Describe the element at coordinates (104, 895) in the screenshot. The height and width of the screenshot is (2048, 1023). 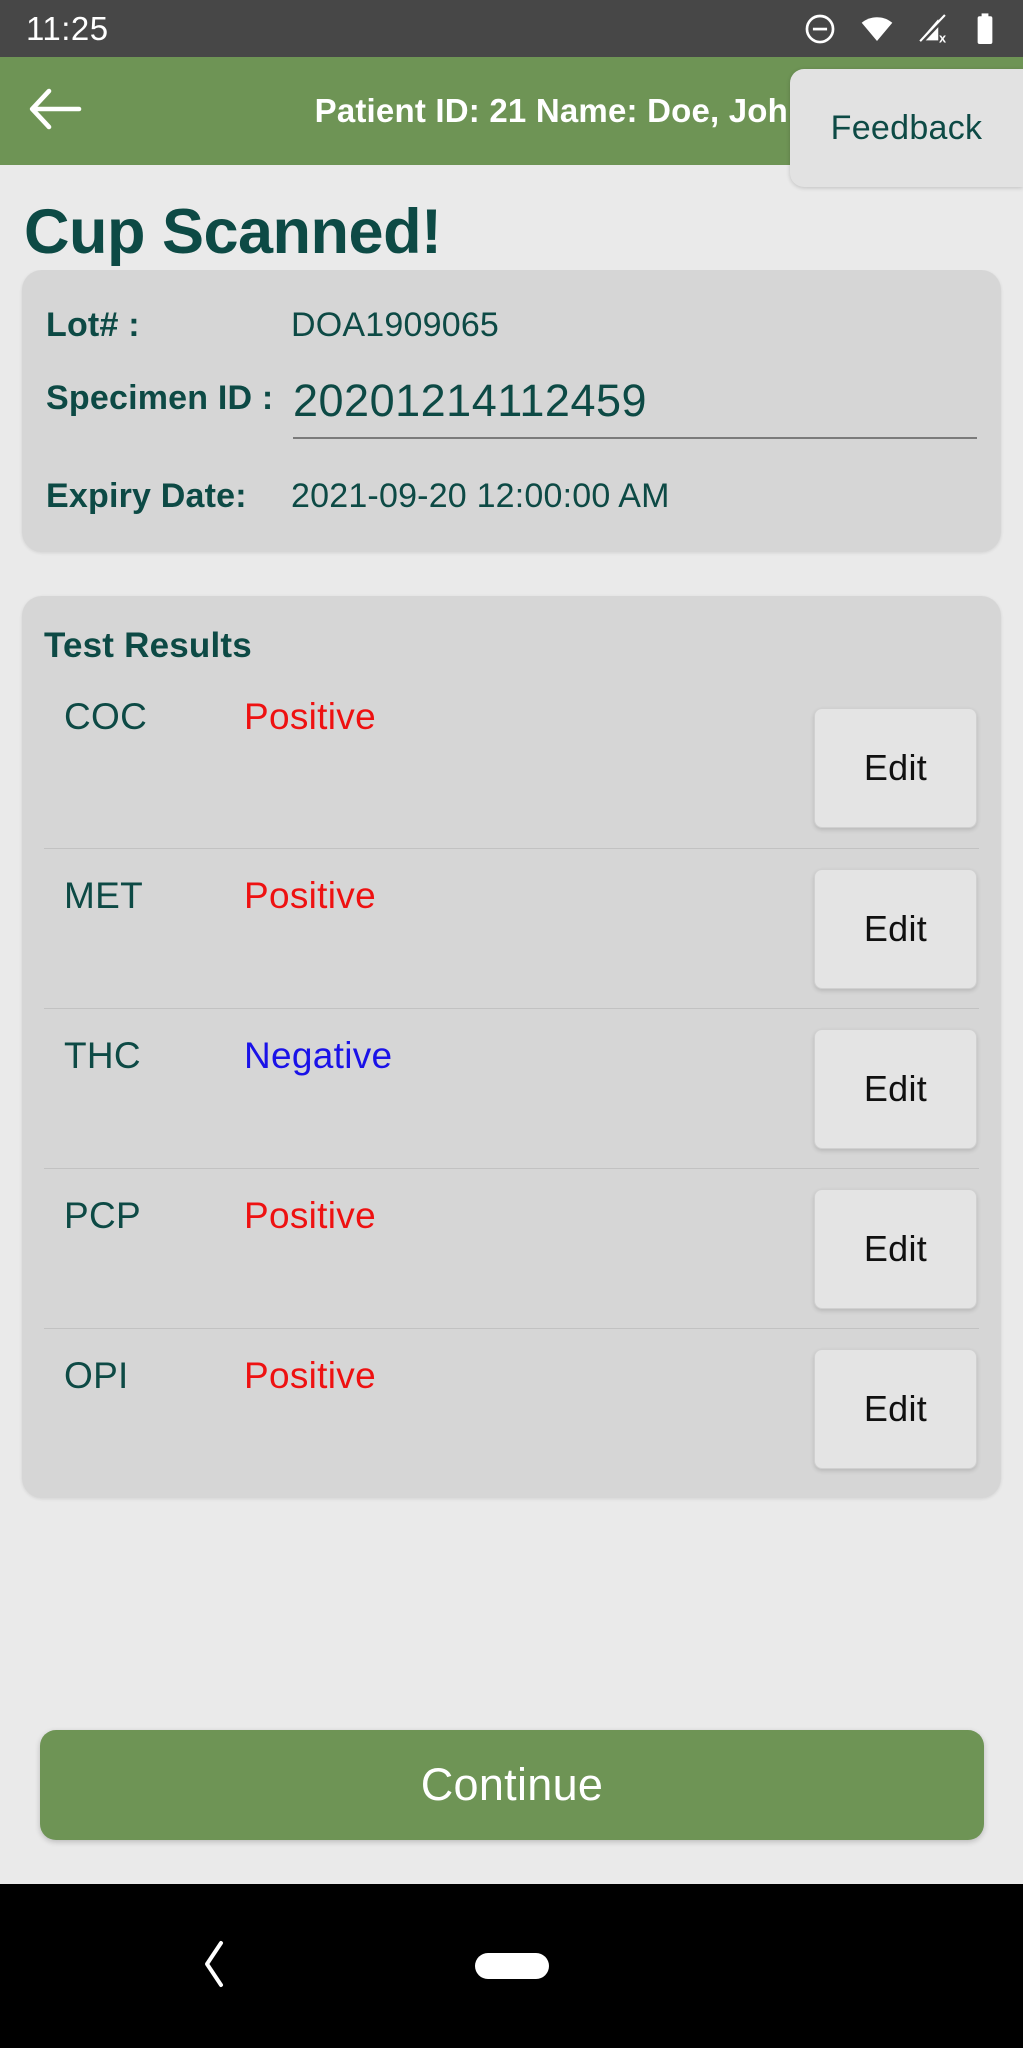
I see `test-name: MET` at that location.